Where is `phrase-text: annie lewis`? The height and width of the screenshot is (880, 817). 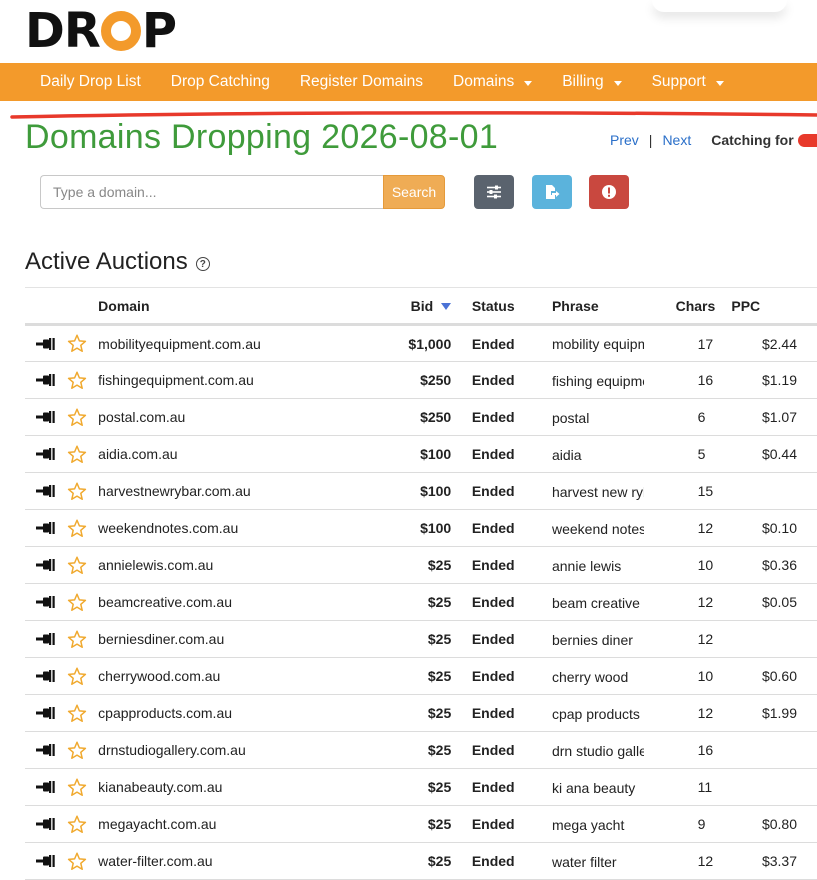 phrase-text: annie lewis is located at coordinates (586, 565).